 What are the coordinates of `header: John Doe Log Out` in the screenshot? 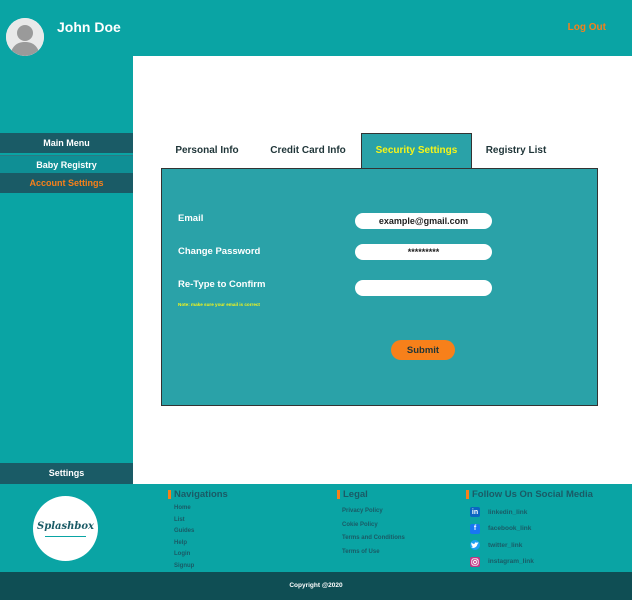 It's located at (316, 28).